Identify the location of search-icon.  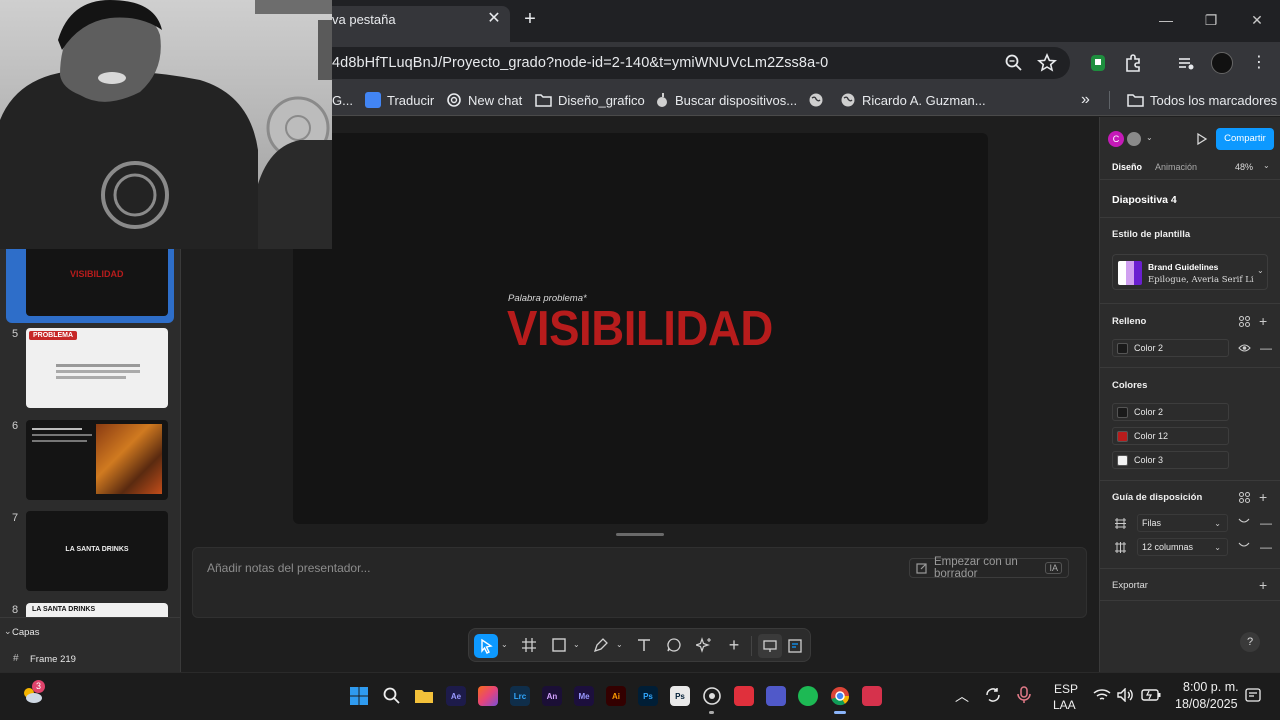
(392, 696).